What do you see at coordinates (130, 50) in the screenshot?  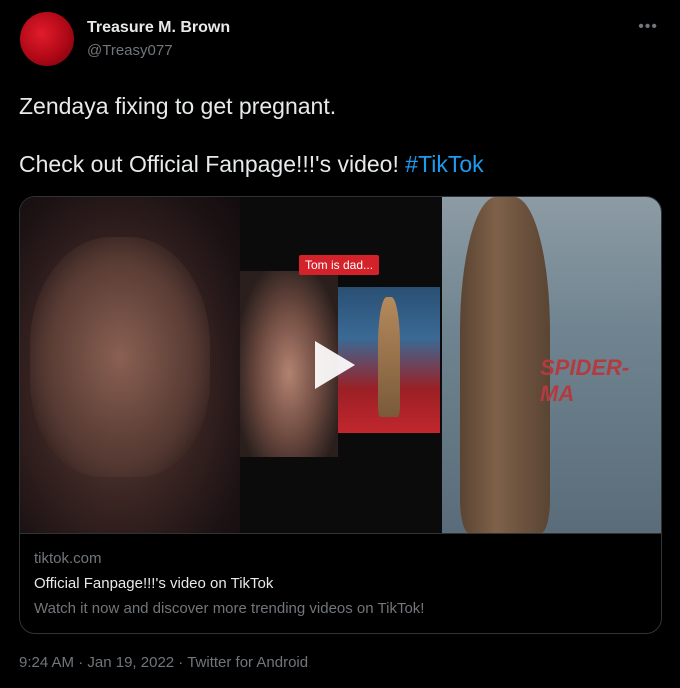 I see `author-handle: @Treasy077` at bounding box center [130, 50].